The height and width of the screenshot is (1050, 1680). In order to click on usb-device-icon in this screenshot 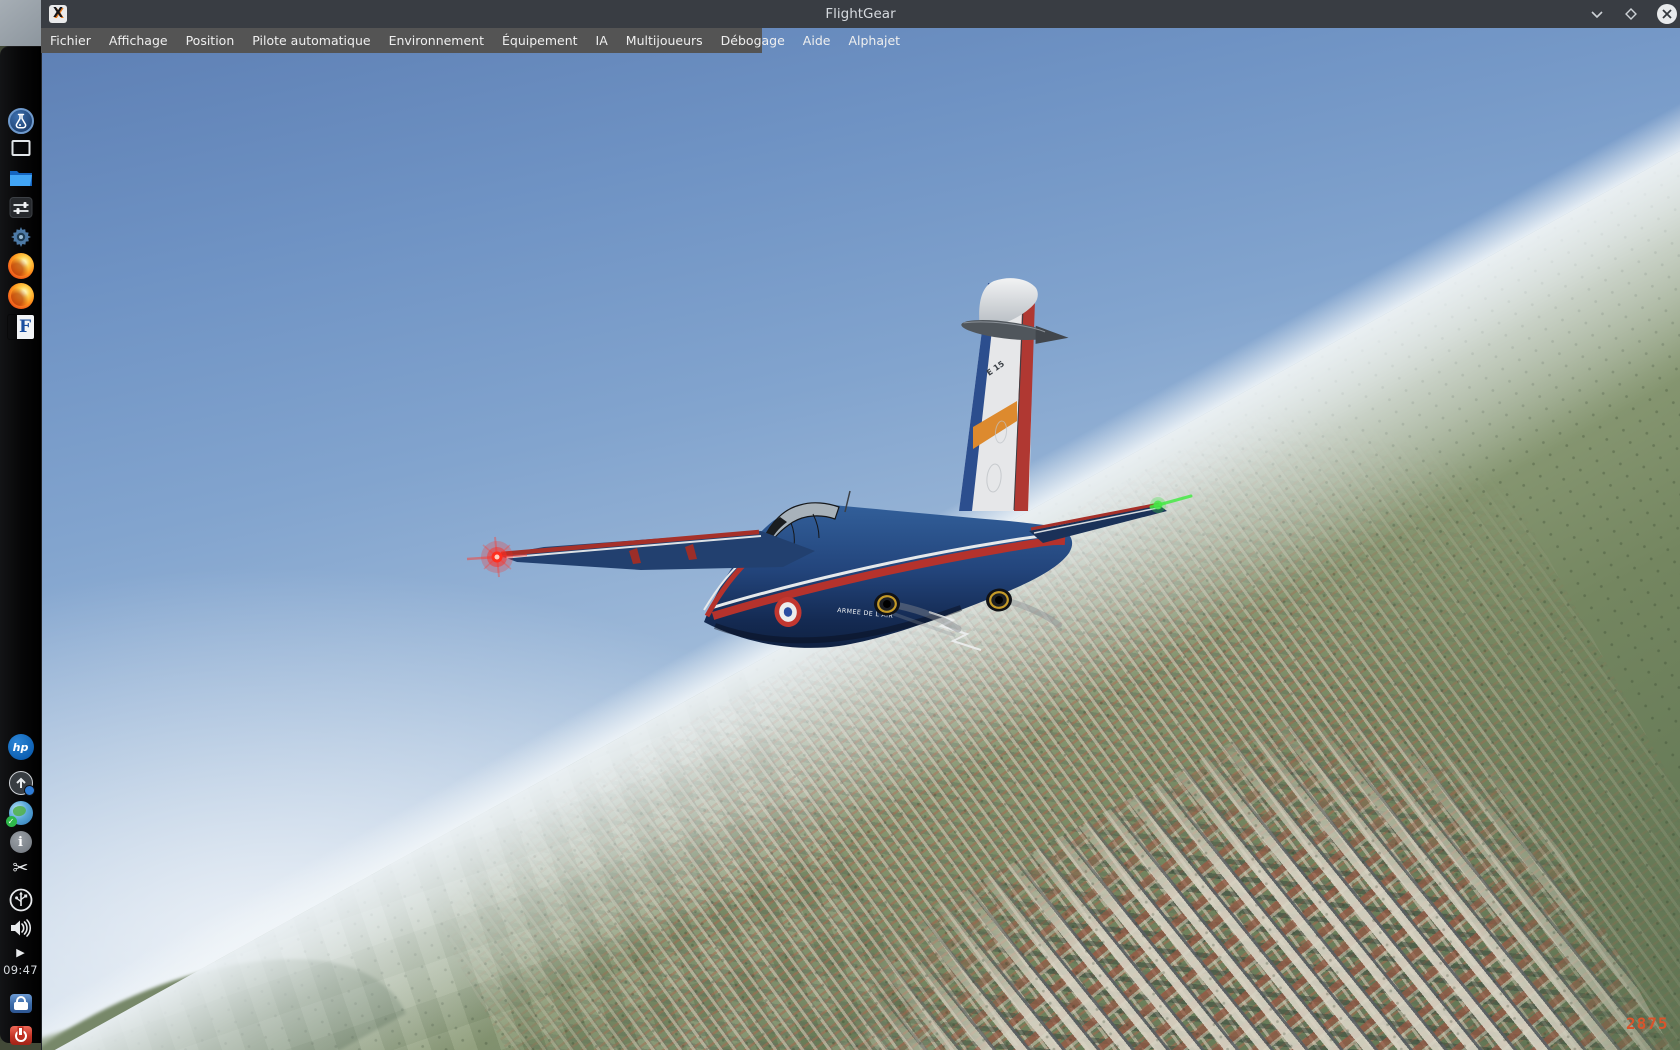, I will do `click(21, 900)`.